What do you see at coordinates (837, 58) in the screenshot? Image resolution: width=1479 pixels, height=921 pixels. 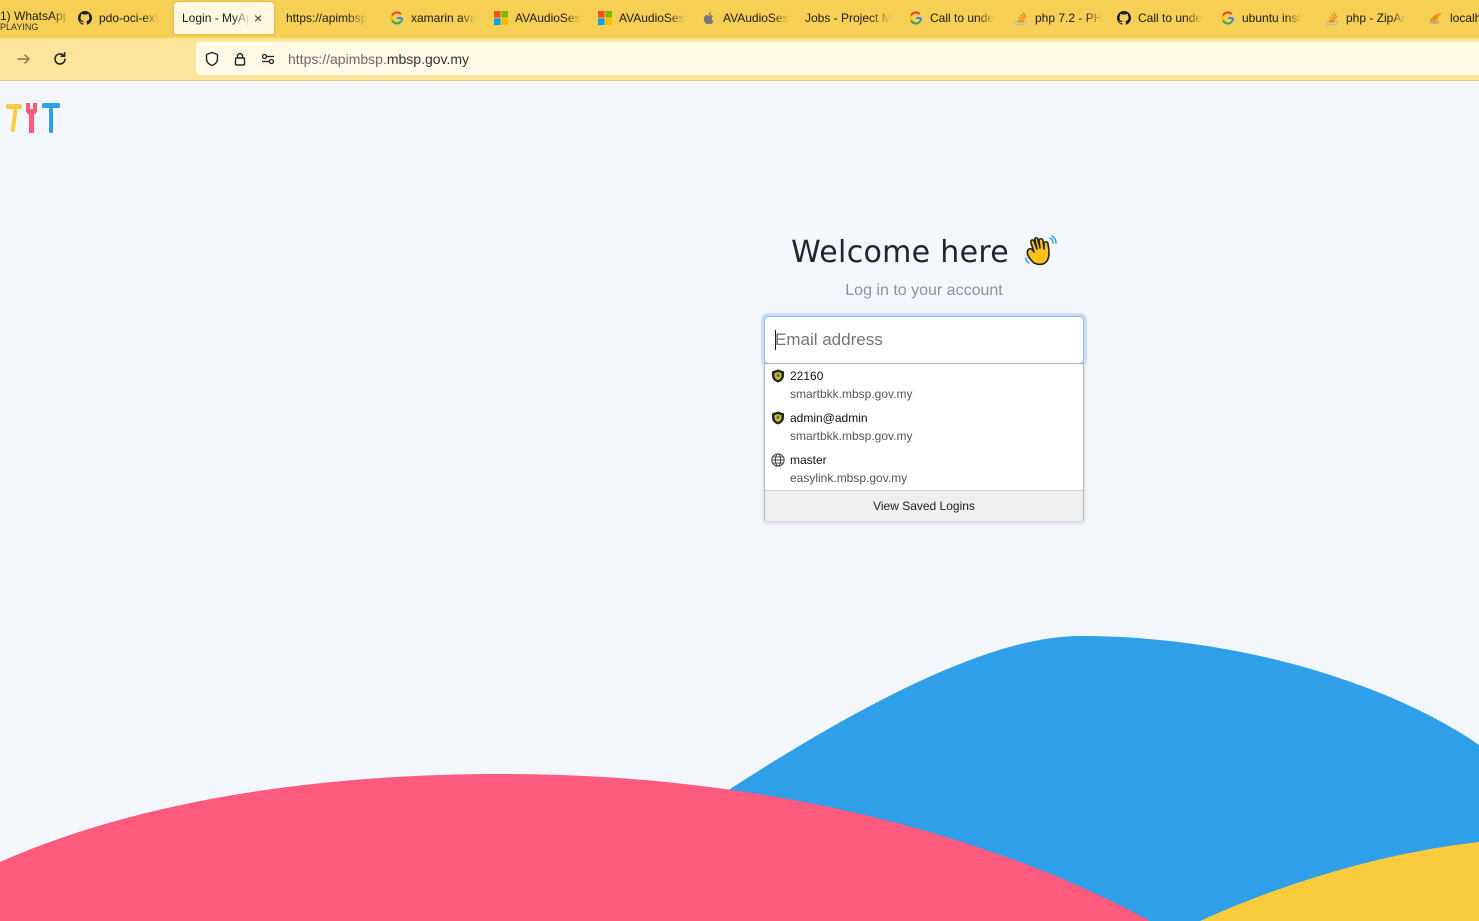 I see `address-bar: https://apimbsp.mbsp.gov.my` at bounding box center [837, 58].